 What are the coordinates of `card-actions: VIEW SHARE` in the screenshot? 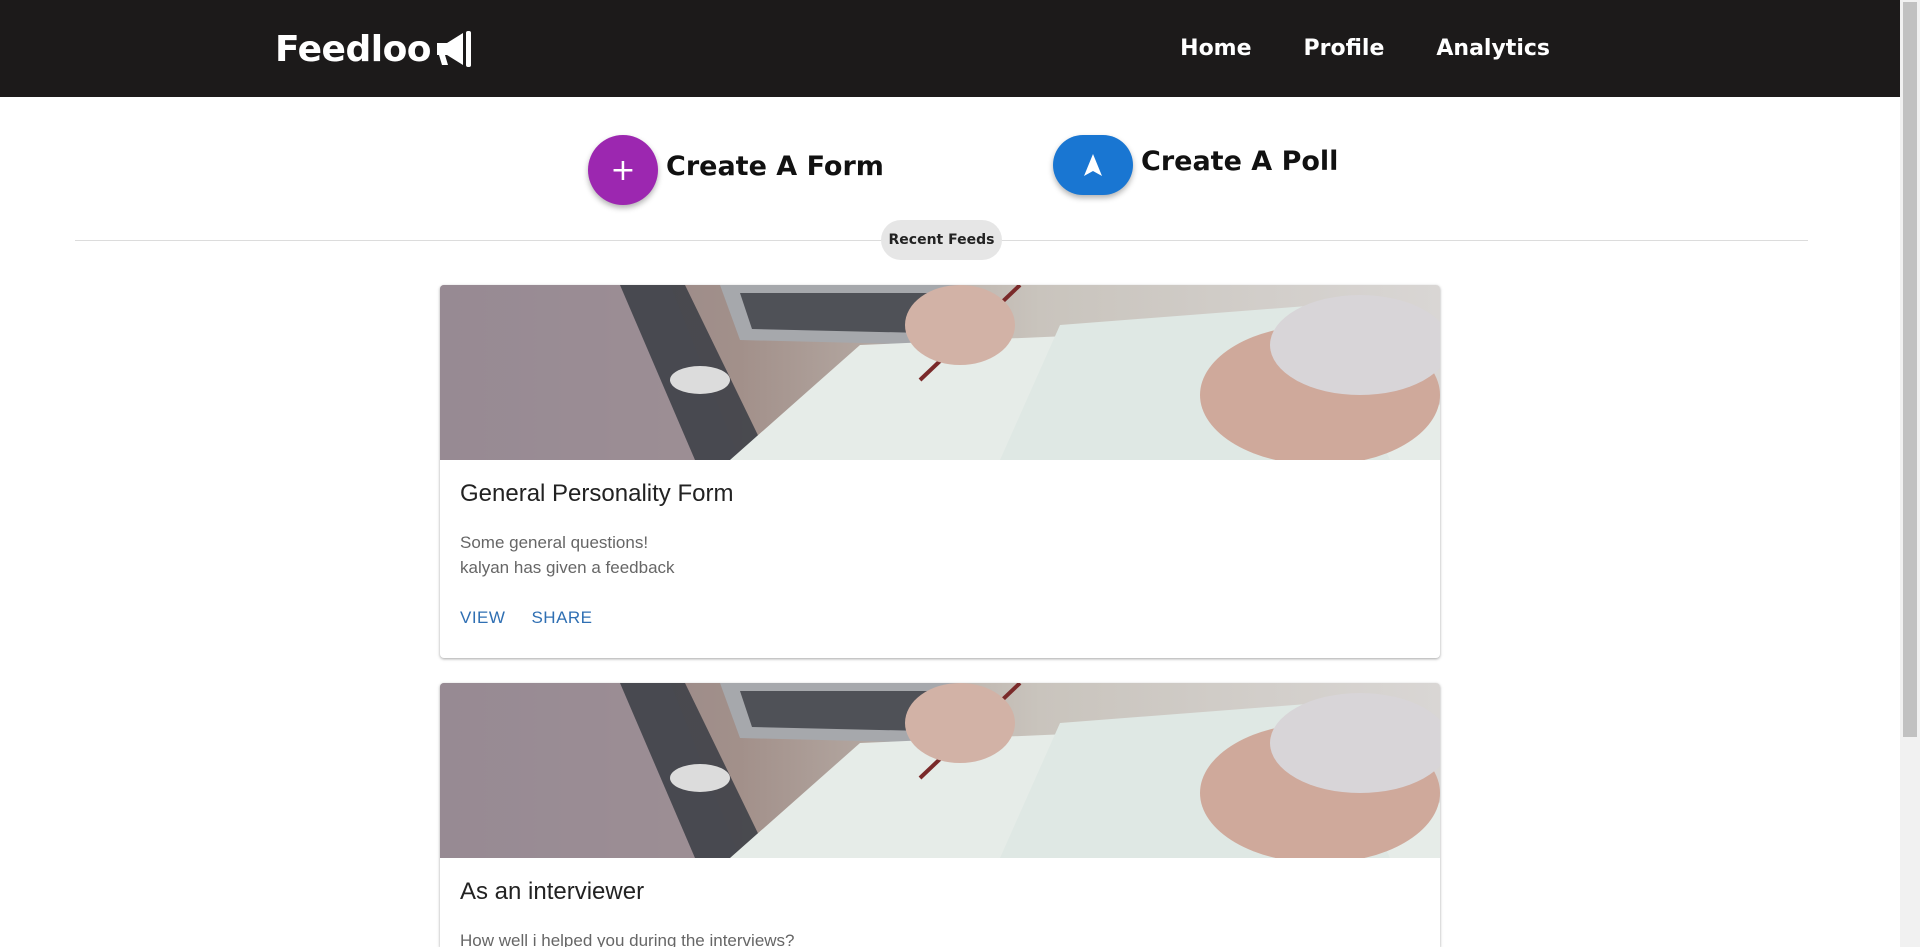 It's located at (940, 619).